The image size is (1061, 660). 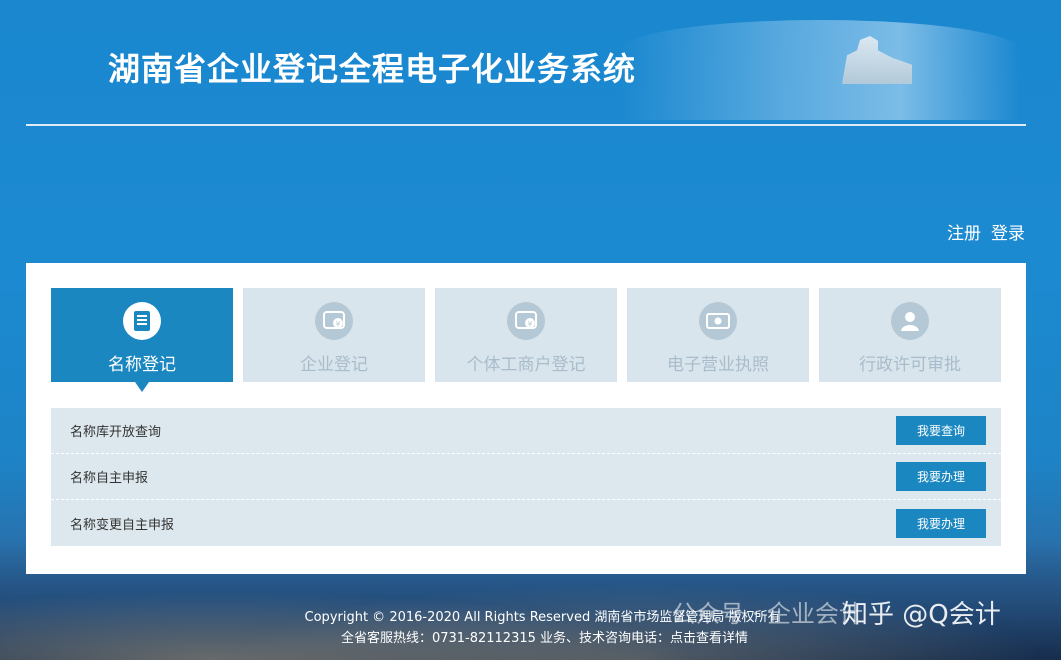 I want to click on tab-enterprise-registration: ¥ 企业登记, so click(x=334, y=335).